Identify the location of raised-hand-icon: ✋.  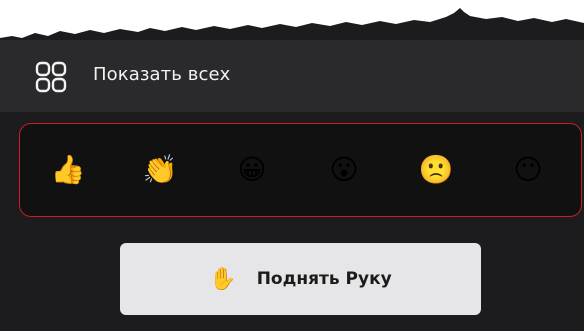
(223, 279).